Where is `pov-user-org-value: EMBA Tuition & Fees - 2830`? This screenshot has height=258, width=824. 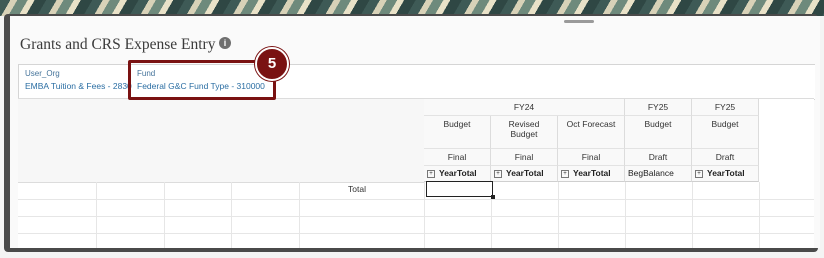 pov-user-org-value: EMBA Tuition & Fees - 2830 is located at coordinates (80, 86).